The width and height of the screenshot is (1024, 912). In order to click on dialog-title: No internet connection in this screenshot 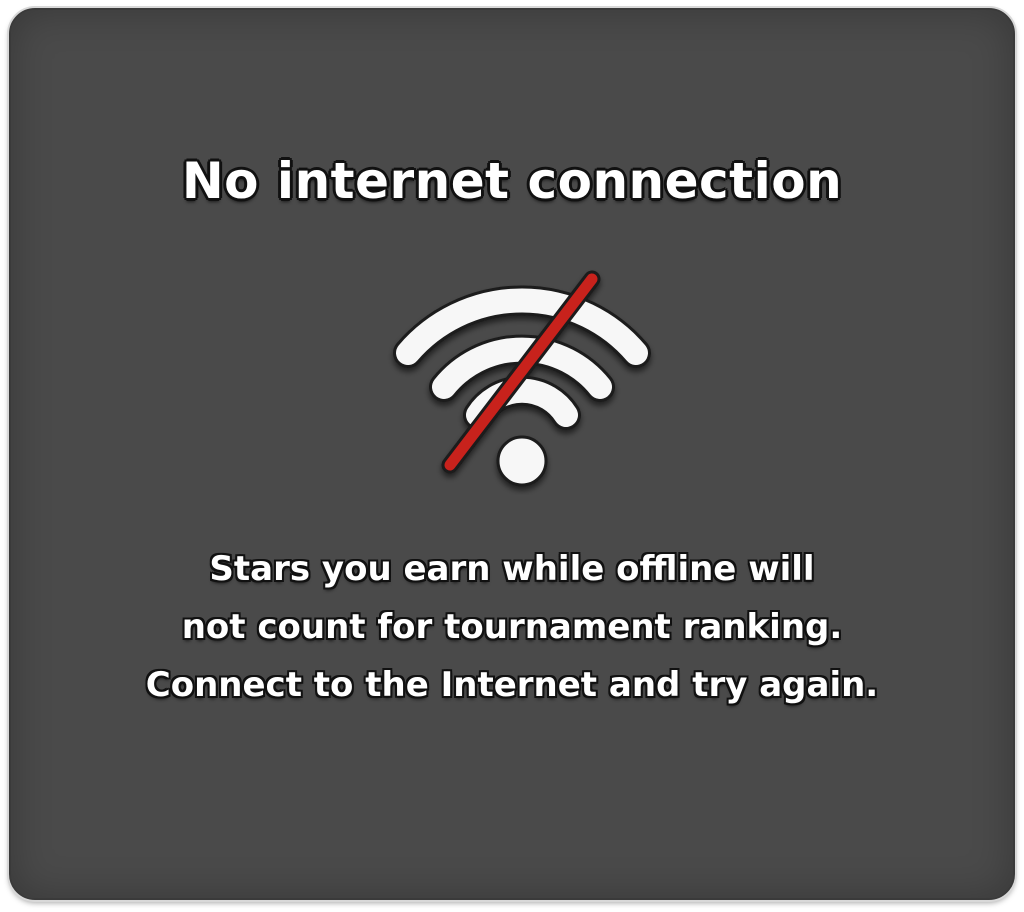, I will do `click(512, 181)`.